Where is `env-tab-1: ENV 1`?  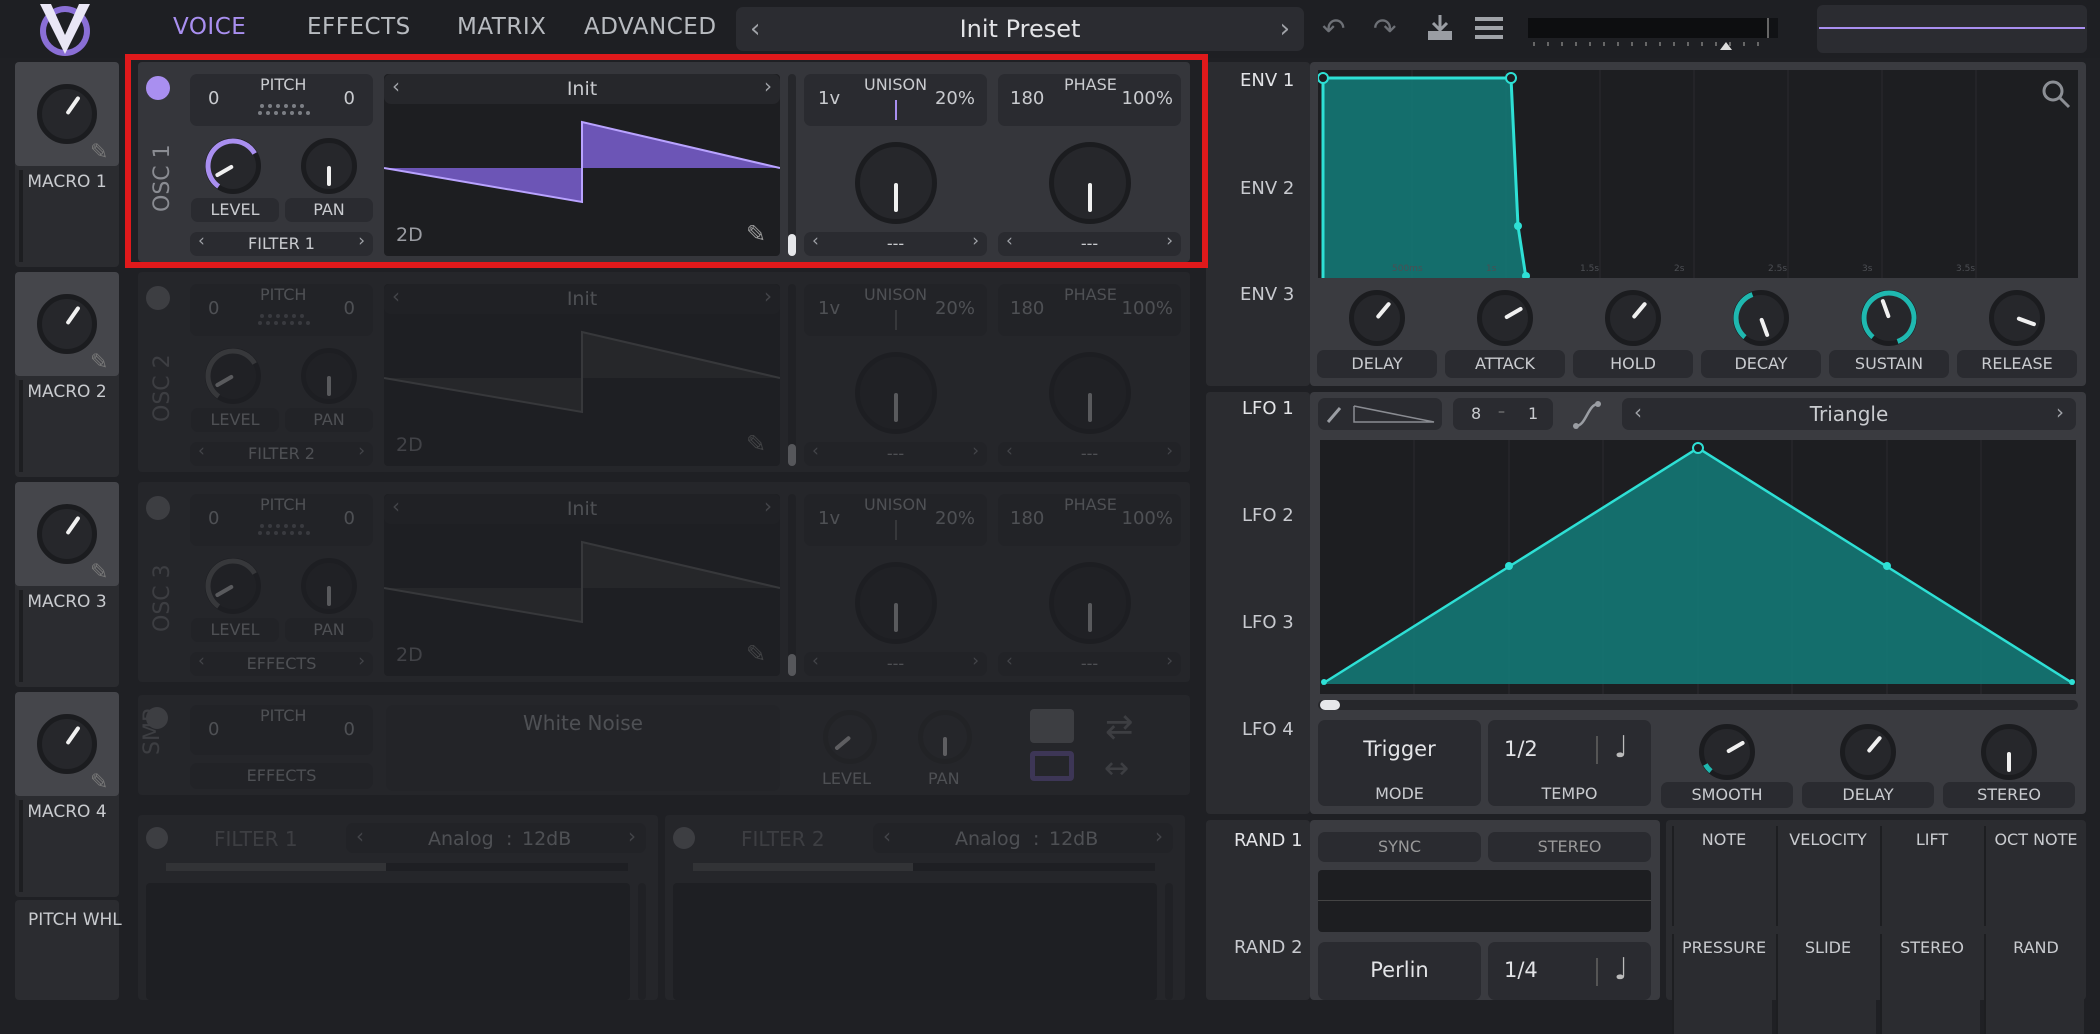
env-tab-1: ENV 1 is located at coordinates (1267, 80).